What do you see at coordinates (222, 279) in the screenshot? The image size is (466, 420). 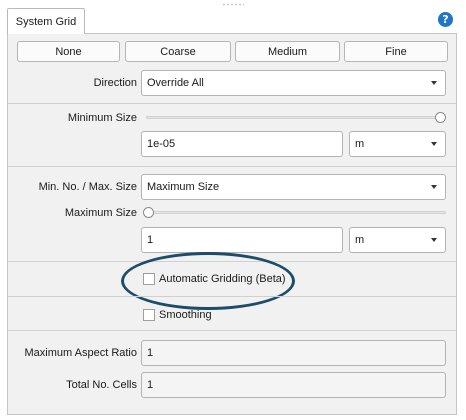 I see `automatic-gridding-label: Automatic Gridding (Beta)` at bounding box center [222, 279].